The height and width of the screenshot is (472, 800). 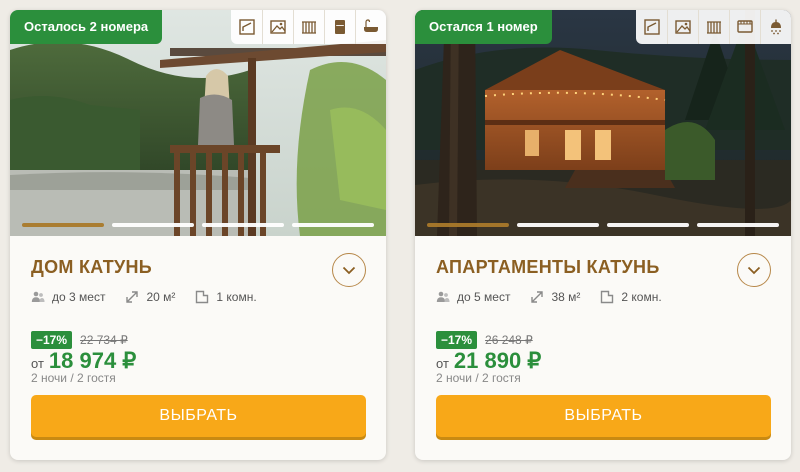 I want to click on room-title: АПАРТАМЕНТЫ КАТУНЬ, so click(x=548, y=267).